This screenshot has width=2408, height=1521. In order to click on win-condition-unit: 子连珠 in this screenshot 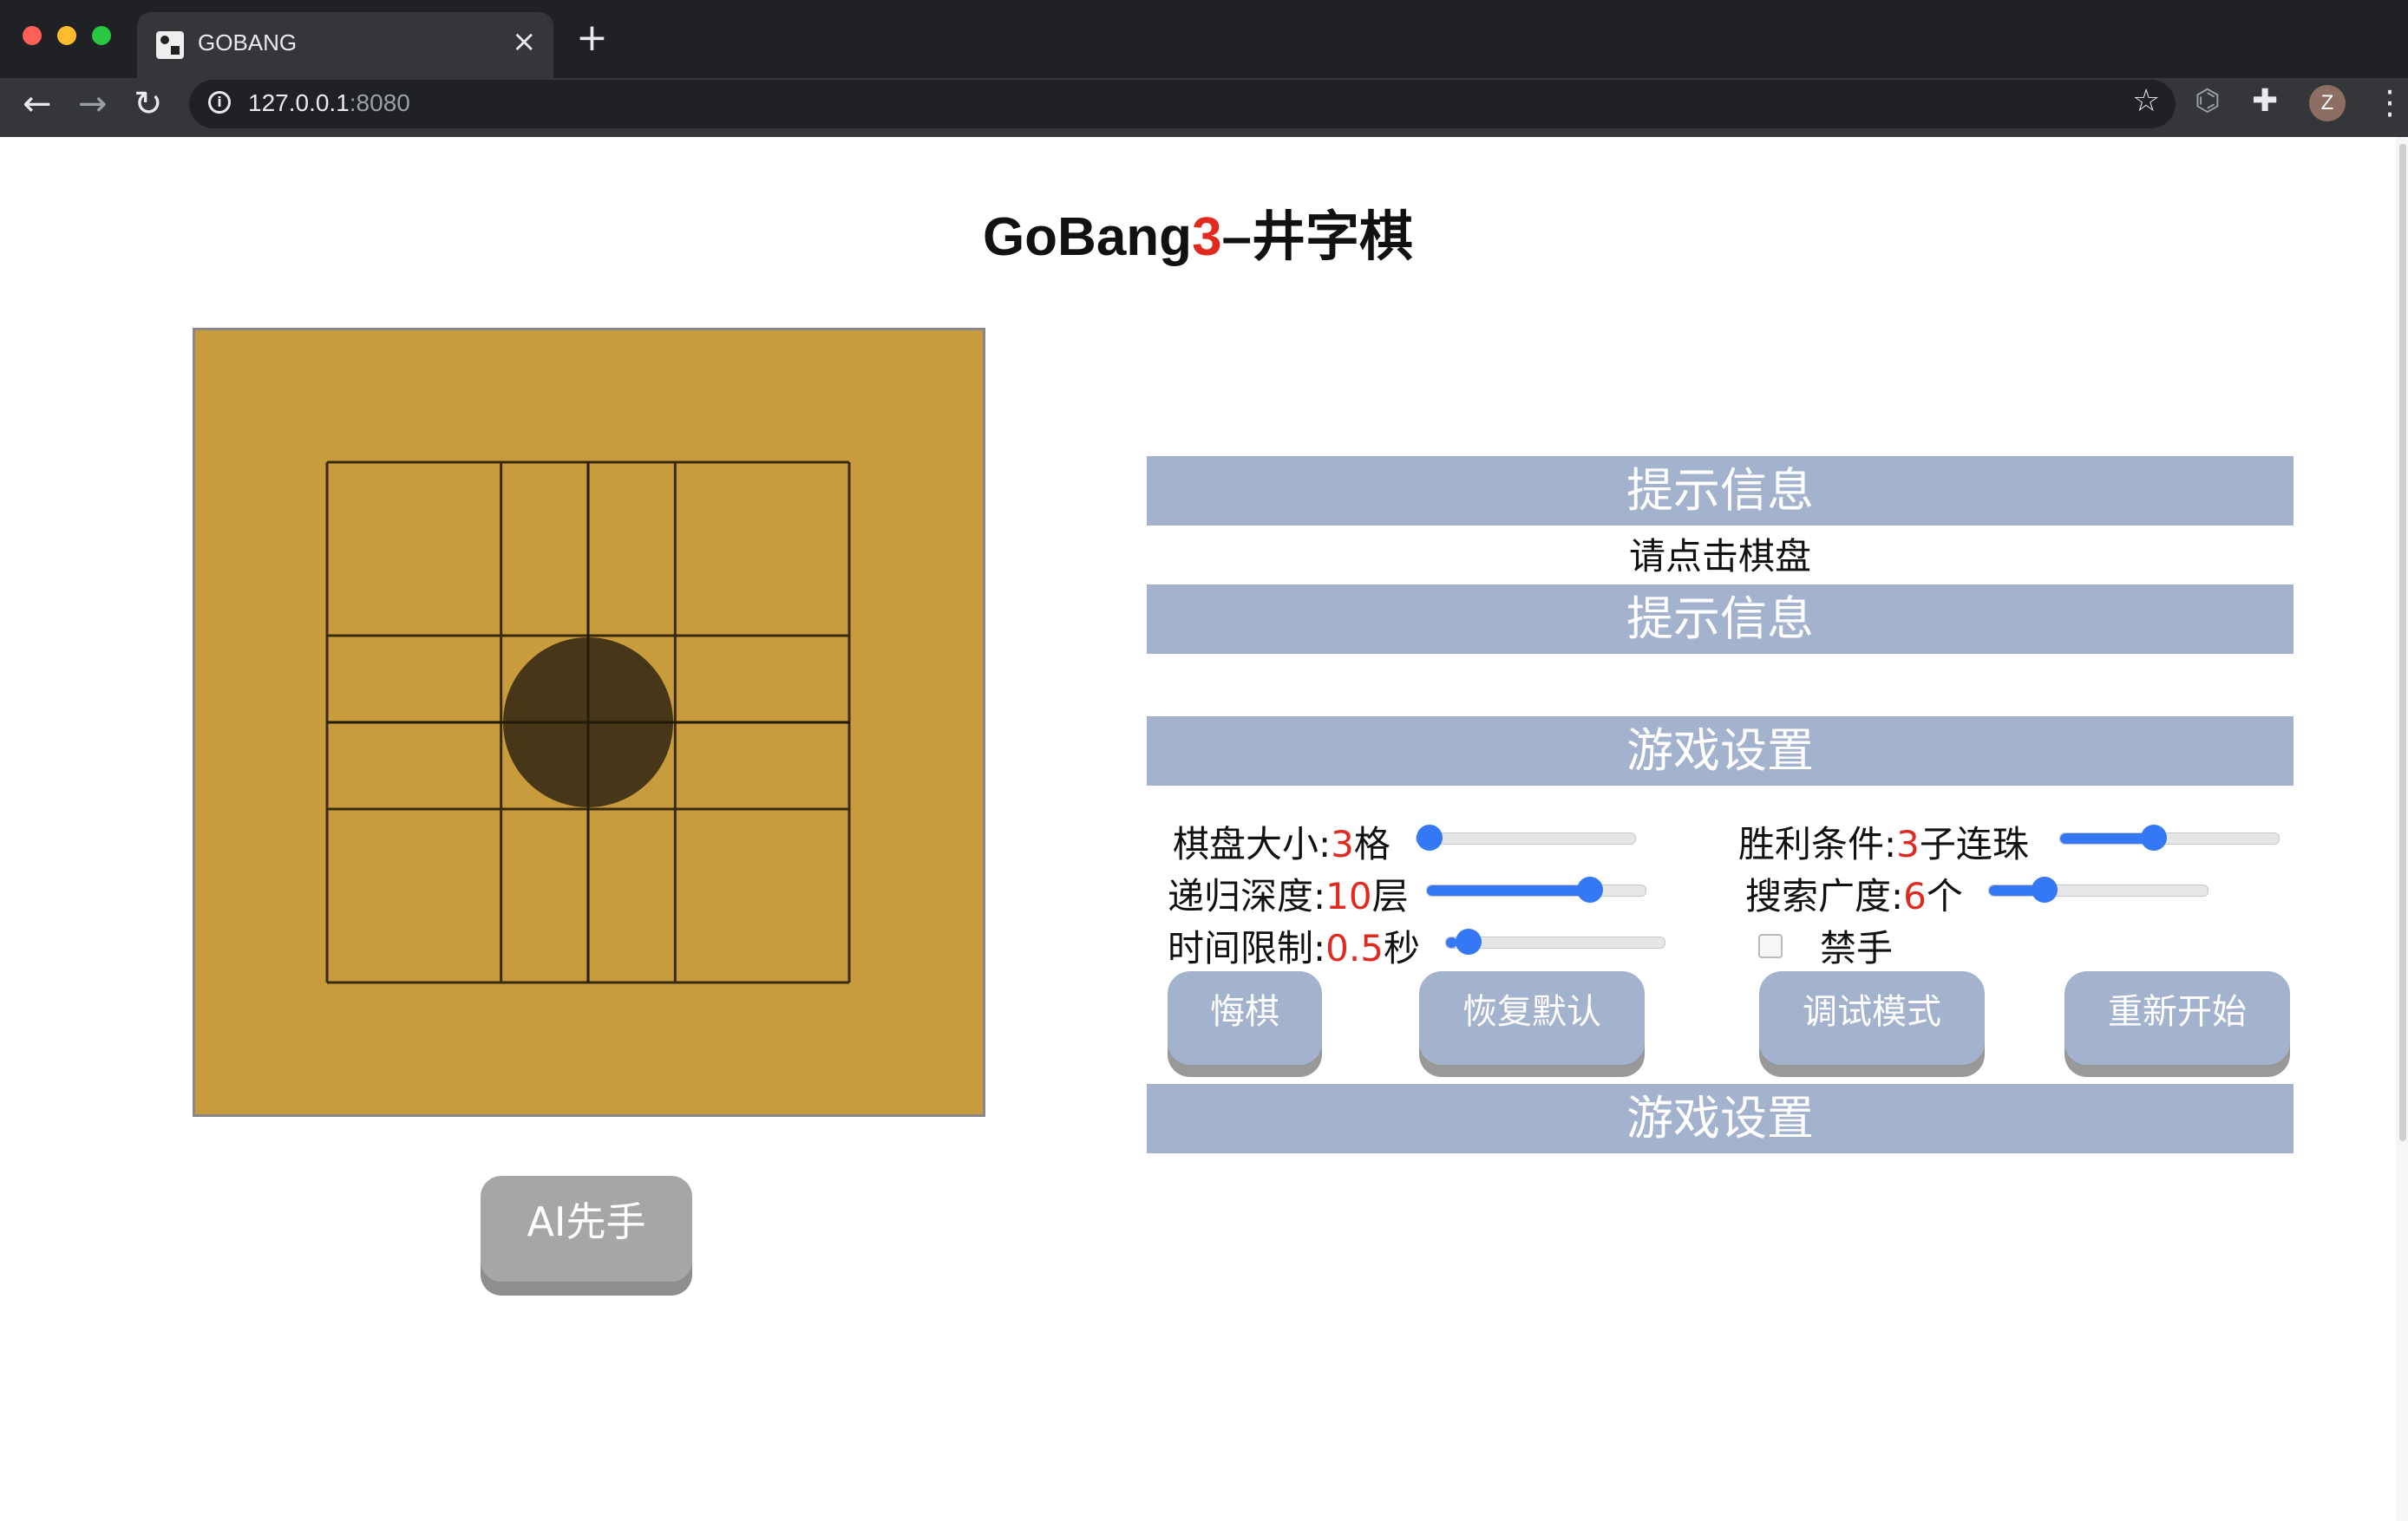, I will do `click(1974, 844)`.